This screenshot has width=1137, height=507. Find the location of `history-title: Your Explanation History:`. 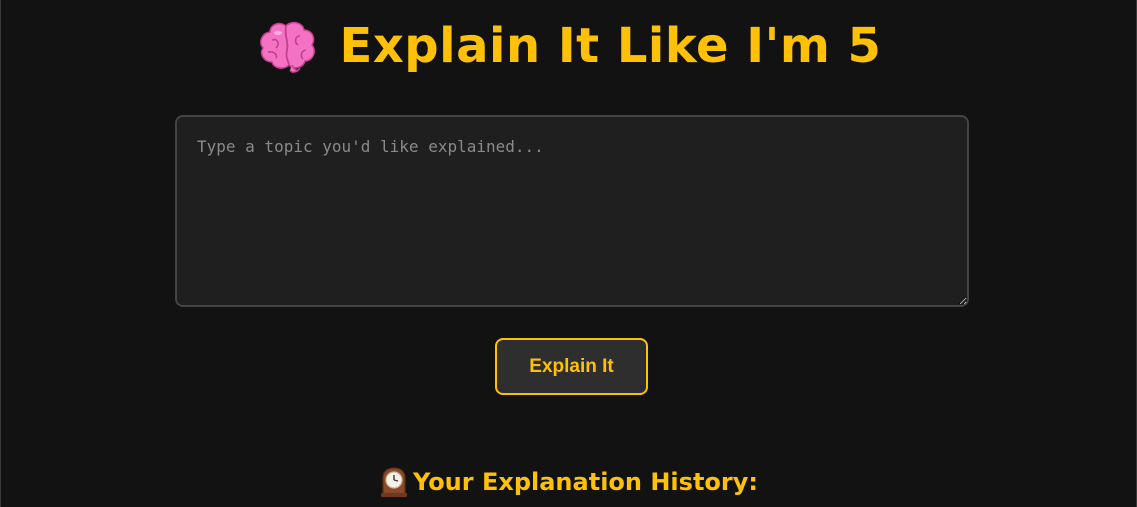

history-title: Your Explanation History: is located at coordinates (585, 482).